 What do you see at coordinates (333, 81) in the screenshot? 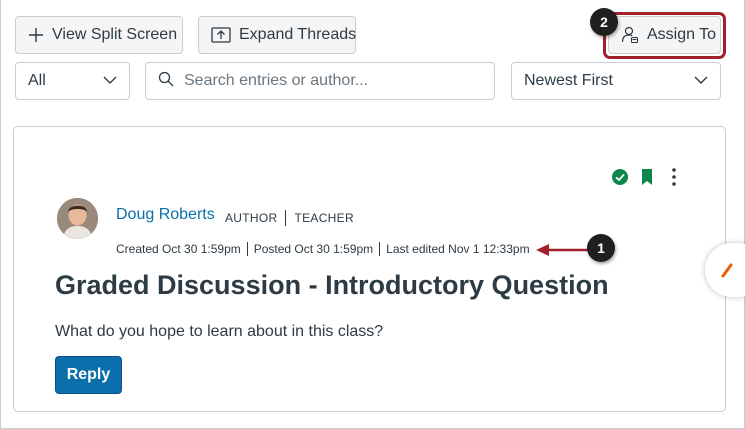
I see `search-input` at bounding box center [333, 81].